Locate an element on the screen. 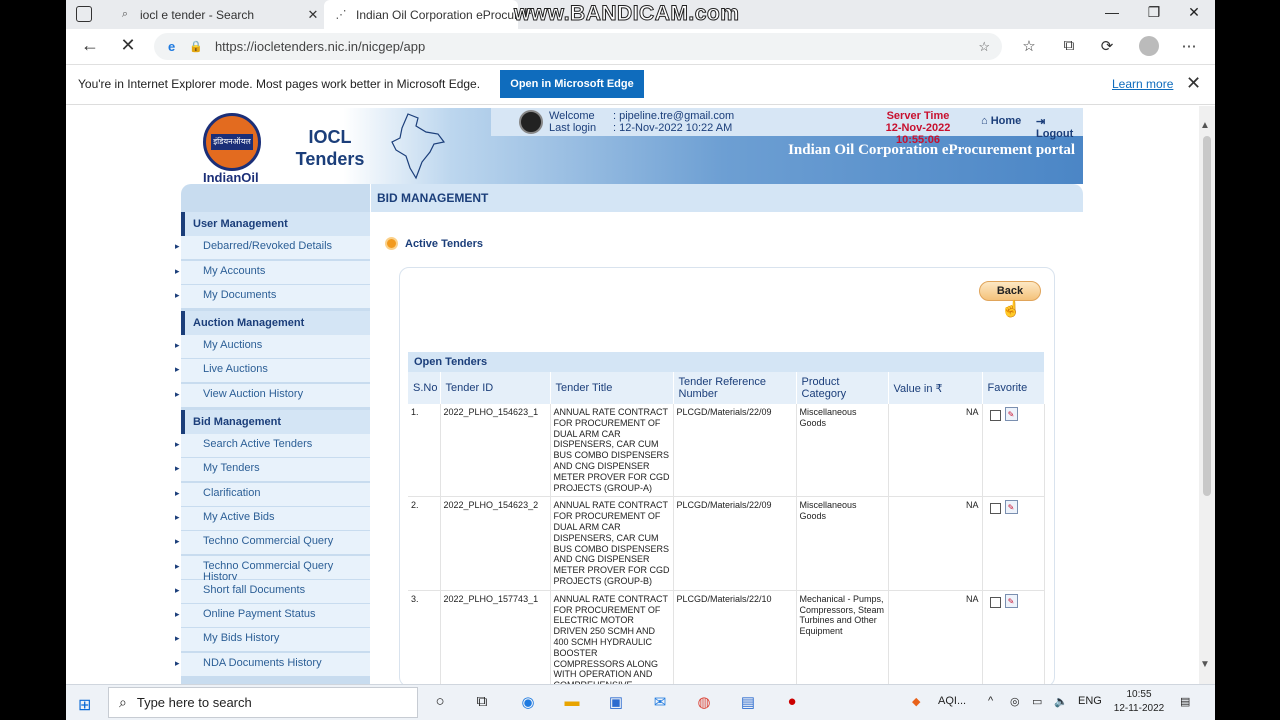 Image resolution: width=1280 pixels, height=720 pixels. scroll-up-icon: ▲ is located at coordinates (1205, 125).